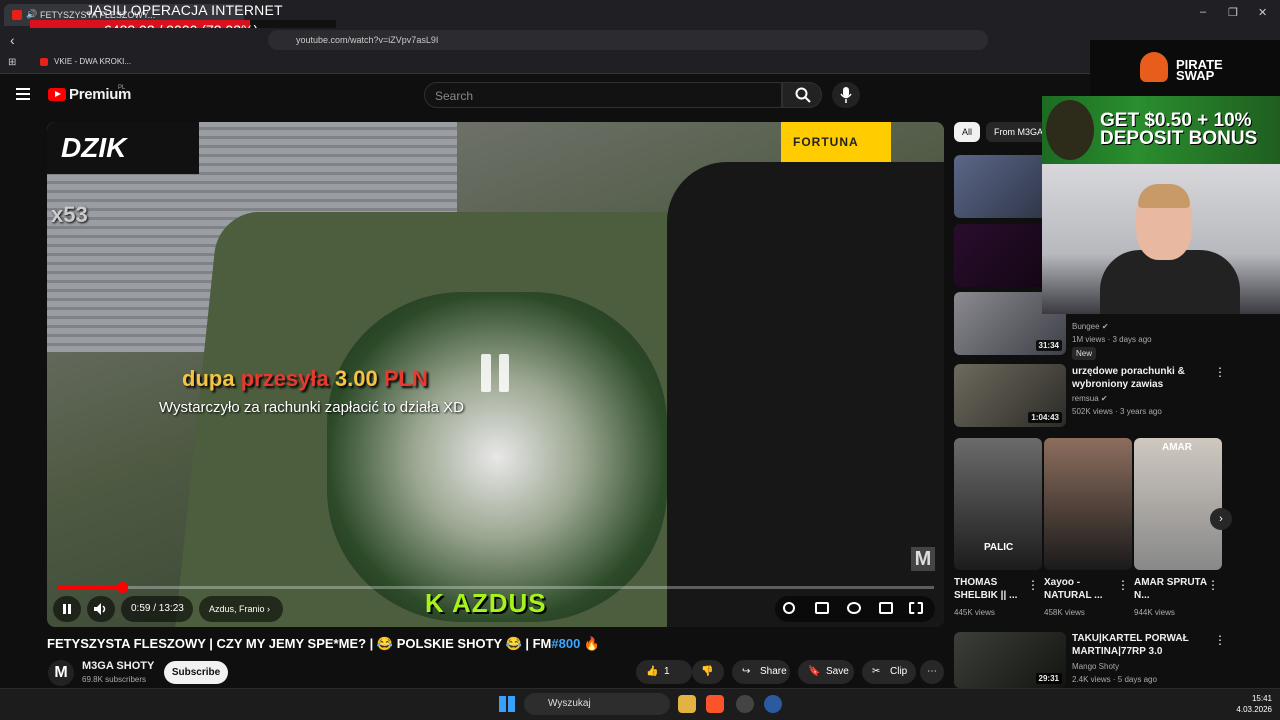 The image size is (1280, 720). What do you see at coordinates (122, 587) in the screenshot?
I see `video-scrubber-handle` at bounding box center [122, 587].